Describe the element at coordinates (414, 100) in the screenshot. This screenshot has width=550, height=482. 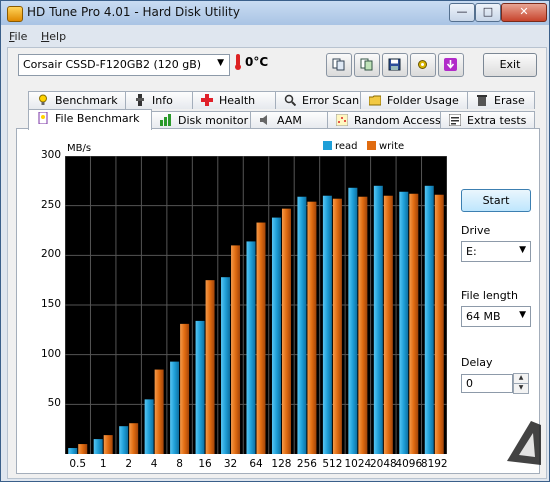
I see `tab-folder-usage: Folder Usage` at that location.